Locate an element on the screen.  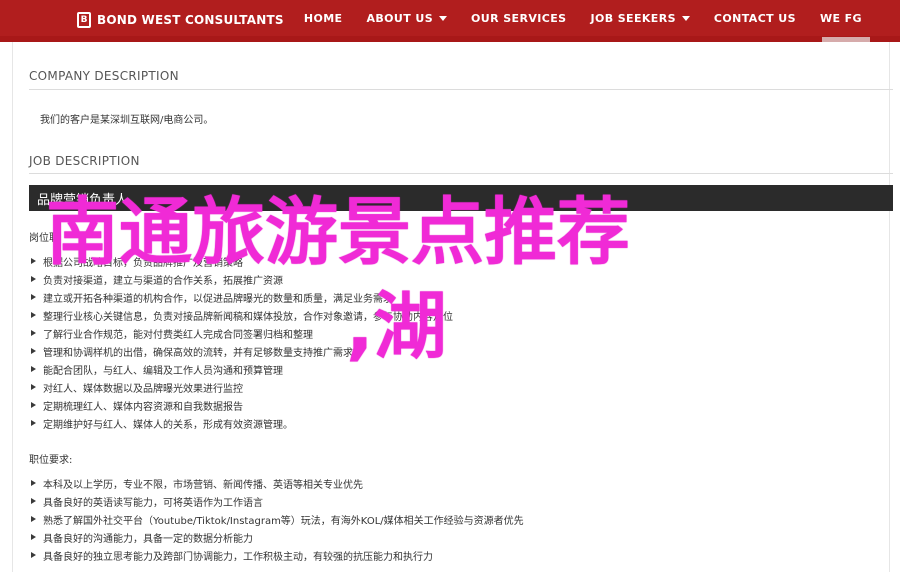
list-item: 定期维护好与红人、媒体人的关系，形成有效资源管理。 is located at coordinates (241, 423).